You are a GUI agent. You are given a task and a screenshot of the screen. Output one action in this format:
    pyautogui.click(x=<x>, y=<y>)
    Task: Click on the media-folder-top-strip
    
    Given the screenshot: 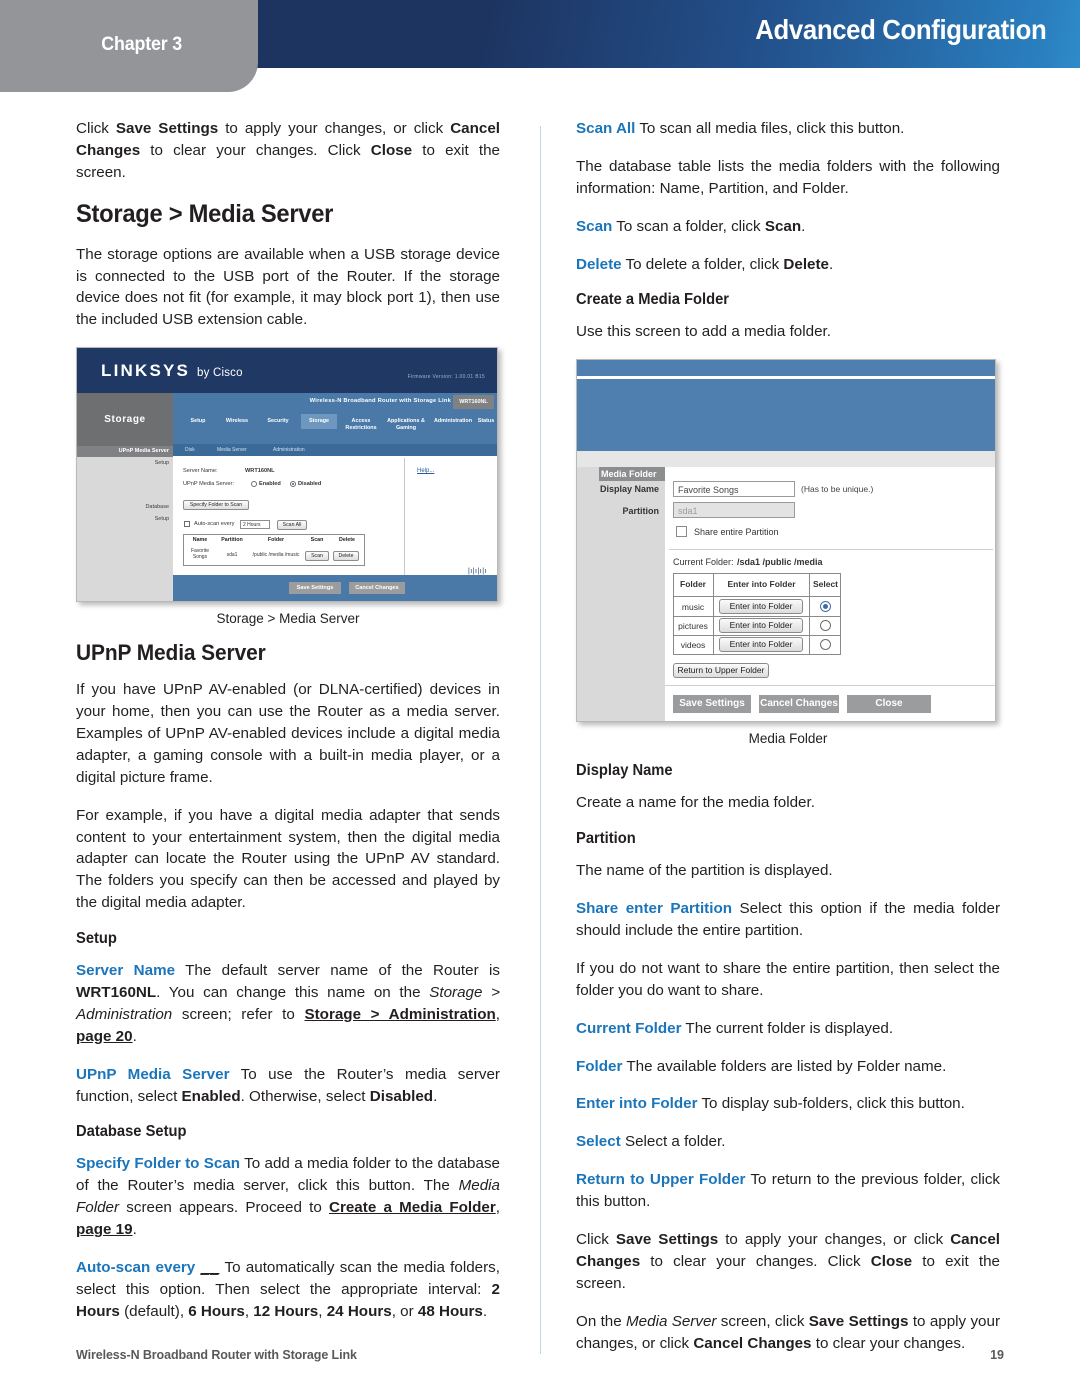 What is the action you would take?
    pyautogui.click(x=786, y=368)
    